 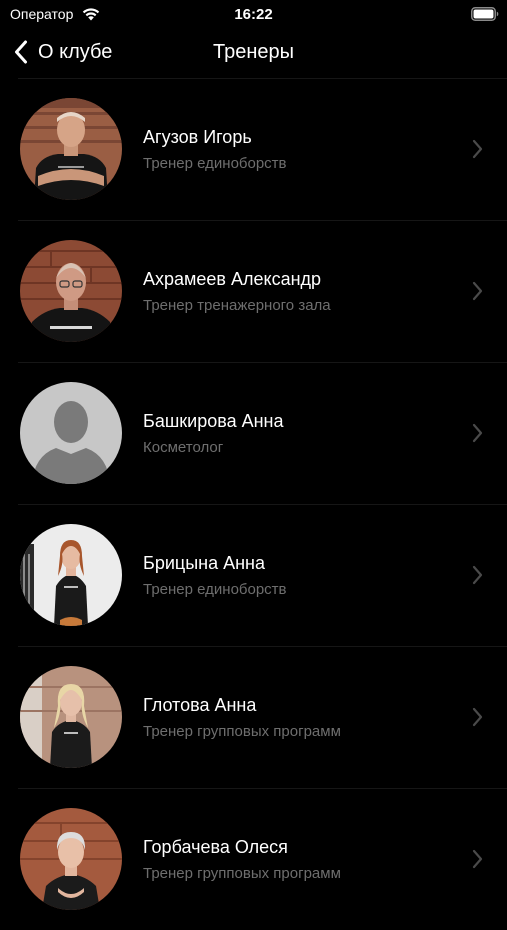 I want to click on status-bar: Оператор 16:22, so click(x=253, y=14).